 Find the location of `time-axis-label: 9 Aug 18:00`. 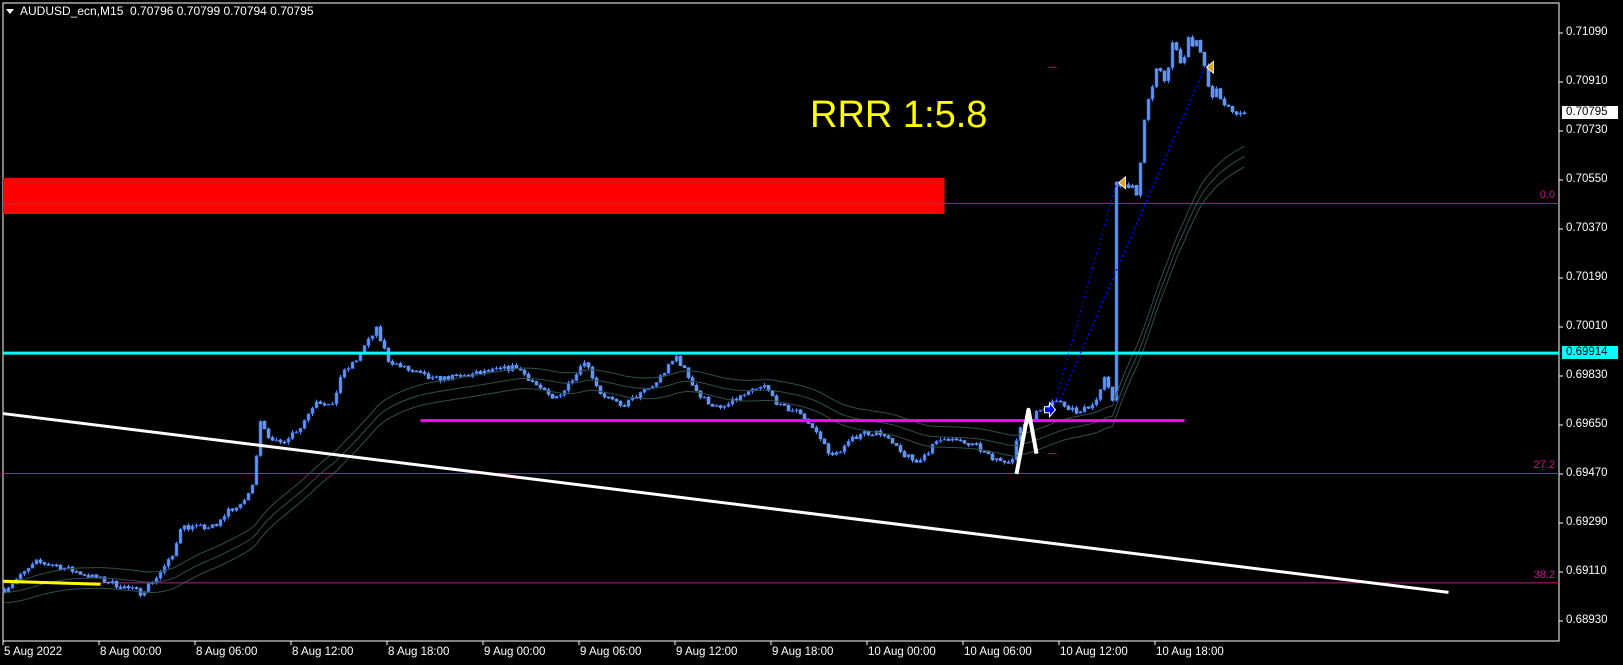

time-axis-label: 9 Aug 18:00 is located at coordinates (803, 652).